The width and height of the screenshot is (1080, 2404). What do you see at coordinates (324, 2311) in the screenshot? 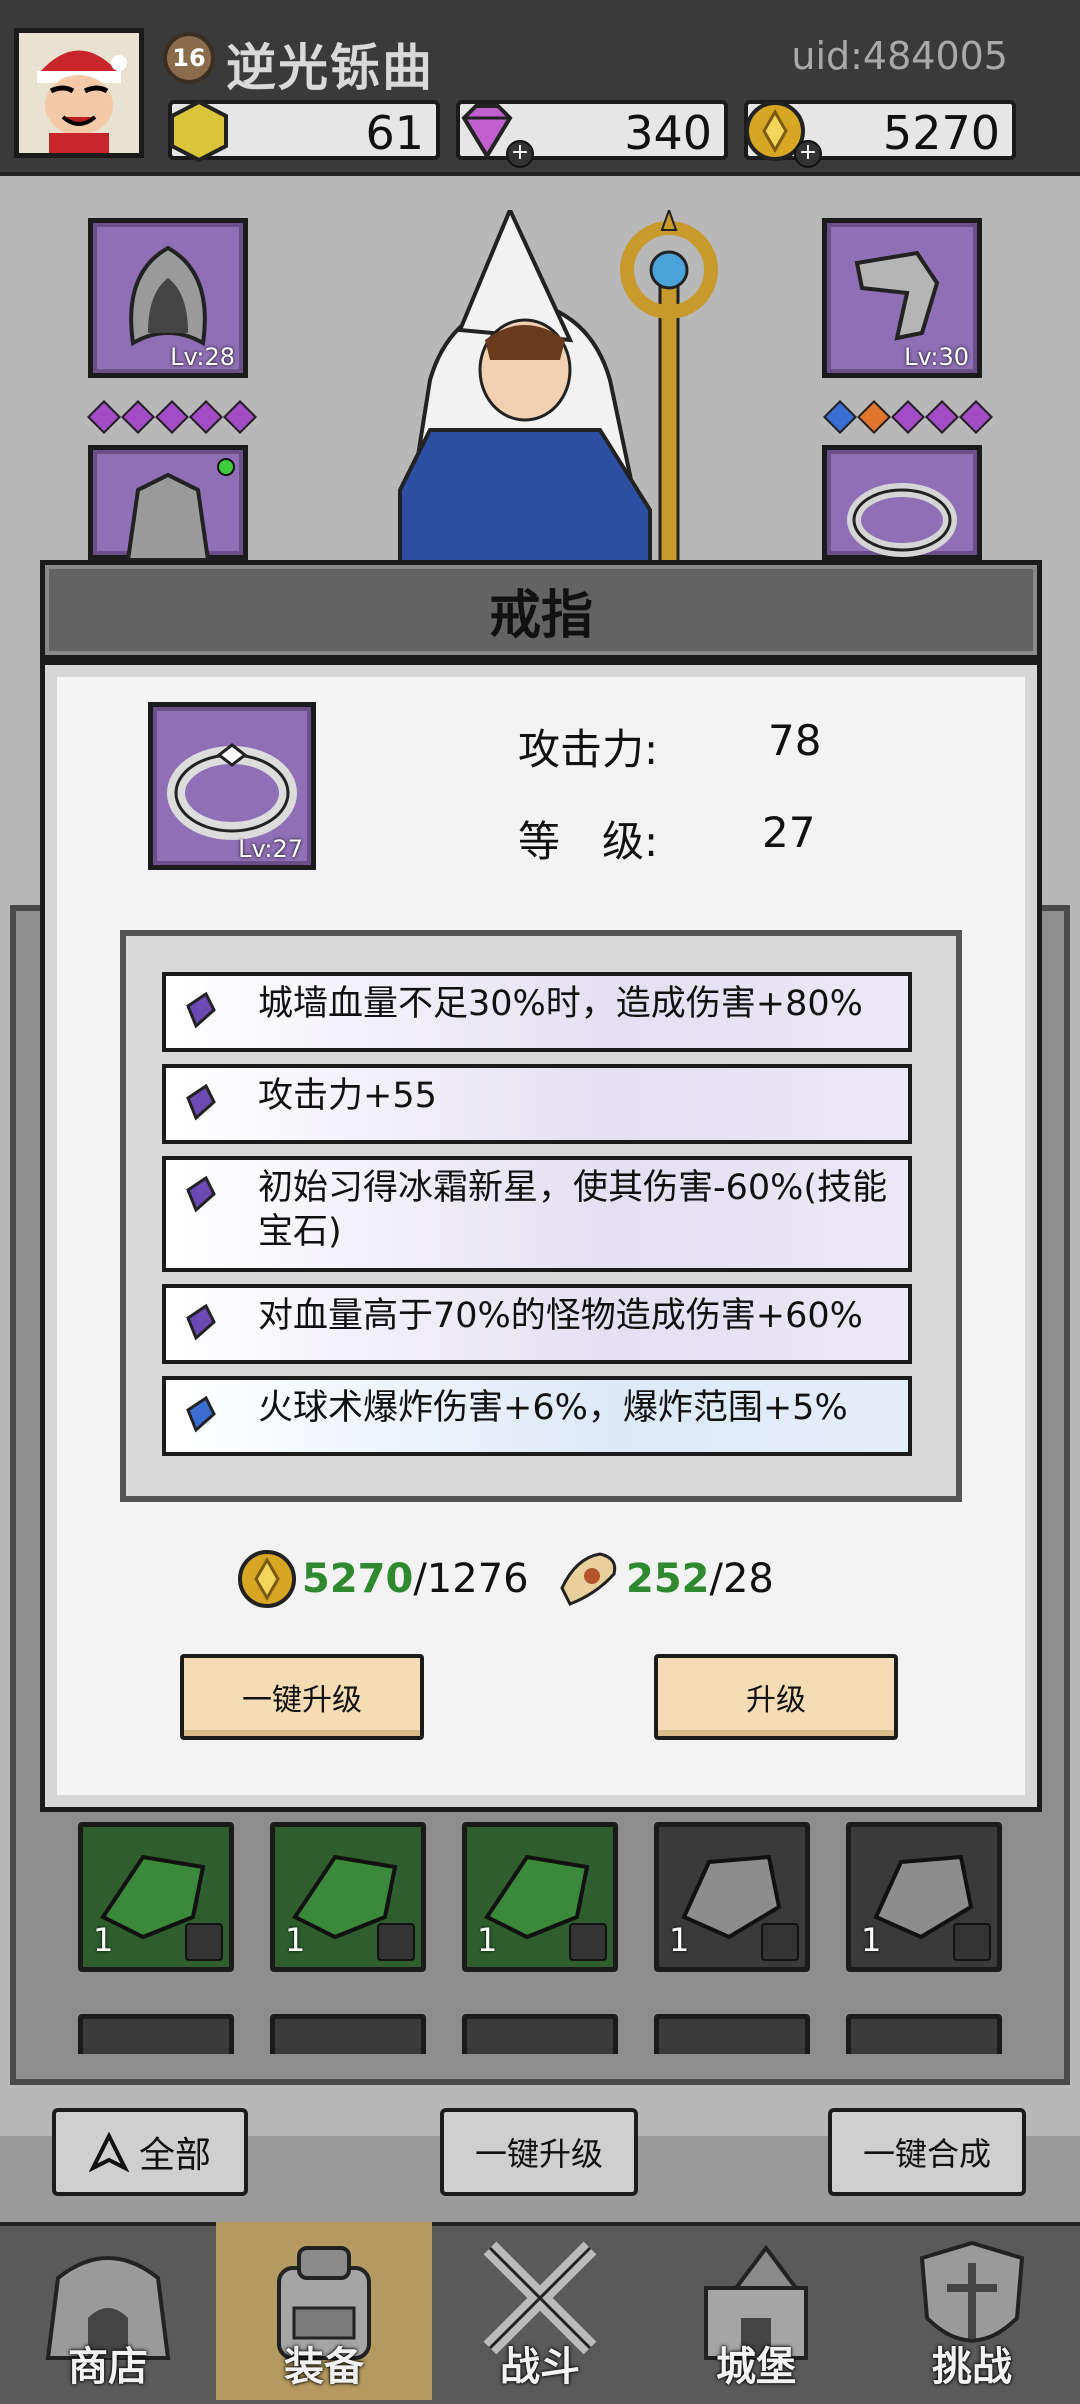
I see `nav-equipment: 装备` at bounding box center [324, 2311].